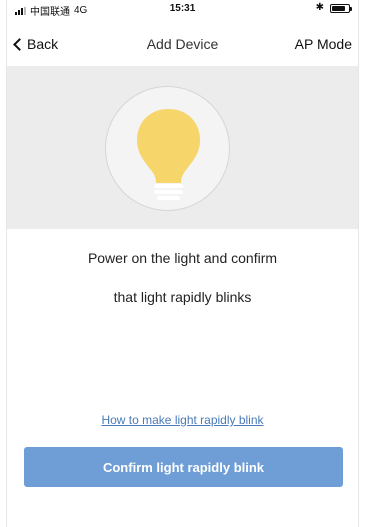  I want to click on back-button: Back, so click(35, 44).